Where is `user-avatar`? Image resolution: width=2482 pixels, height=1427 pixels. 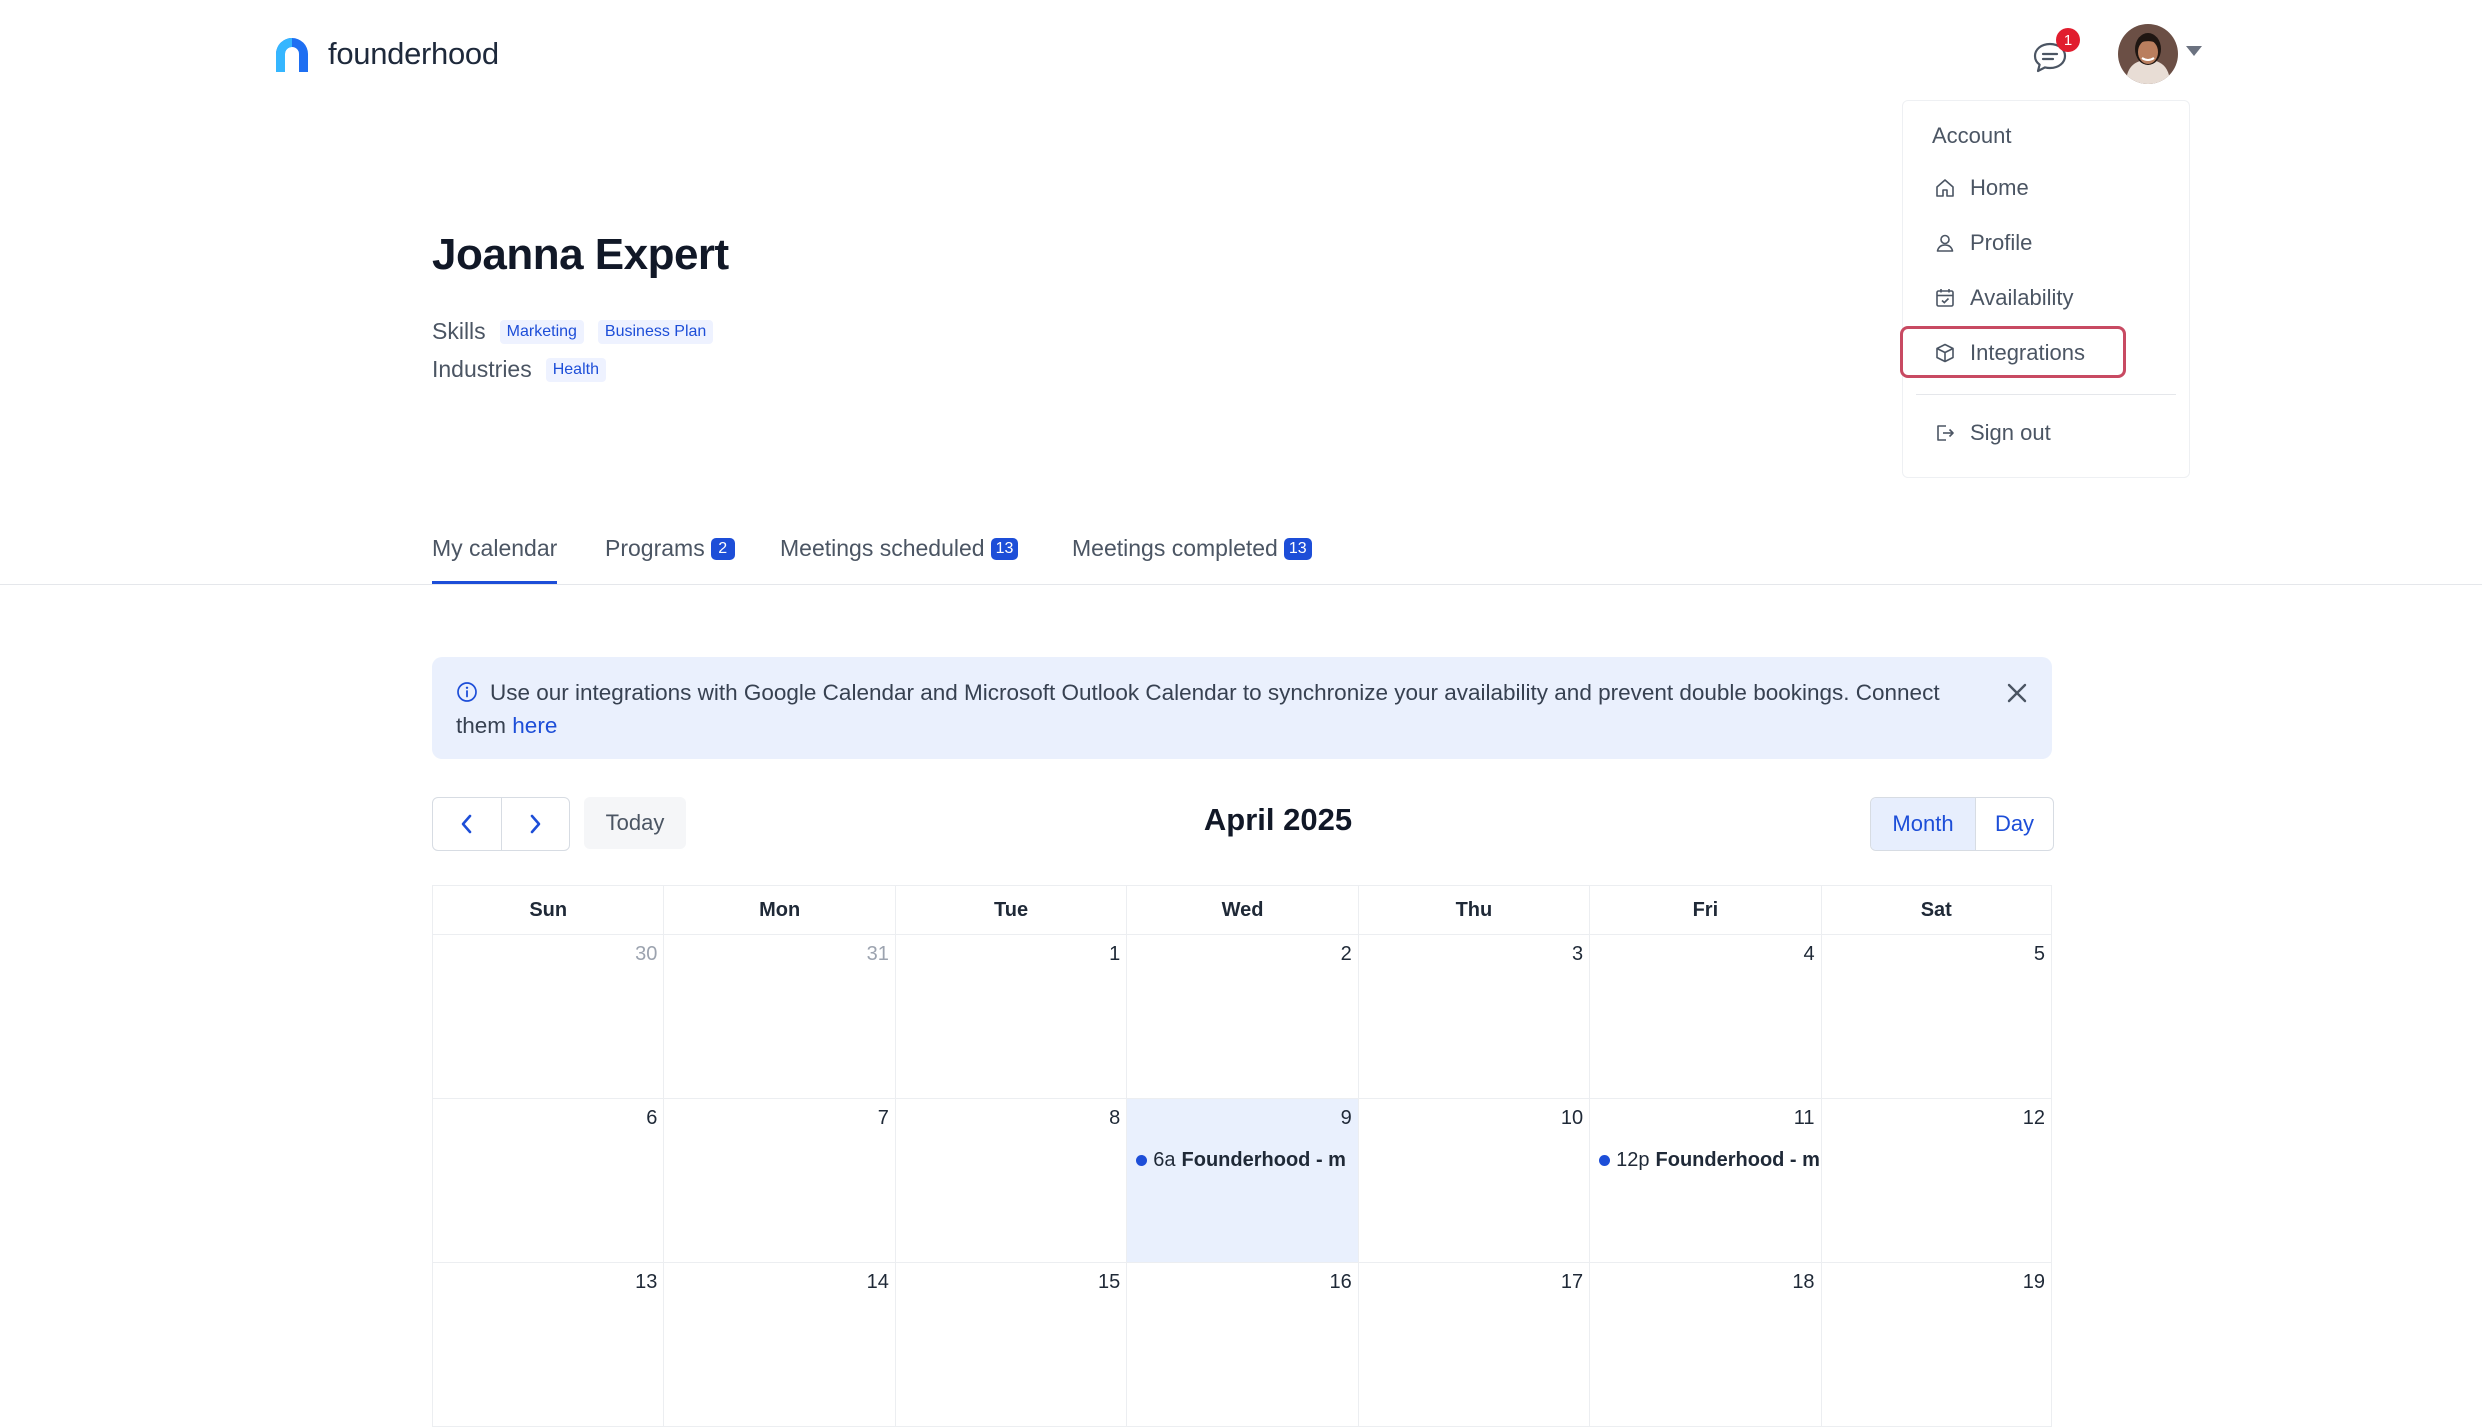 user-avatar is located at coordinates (2148, 54).